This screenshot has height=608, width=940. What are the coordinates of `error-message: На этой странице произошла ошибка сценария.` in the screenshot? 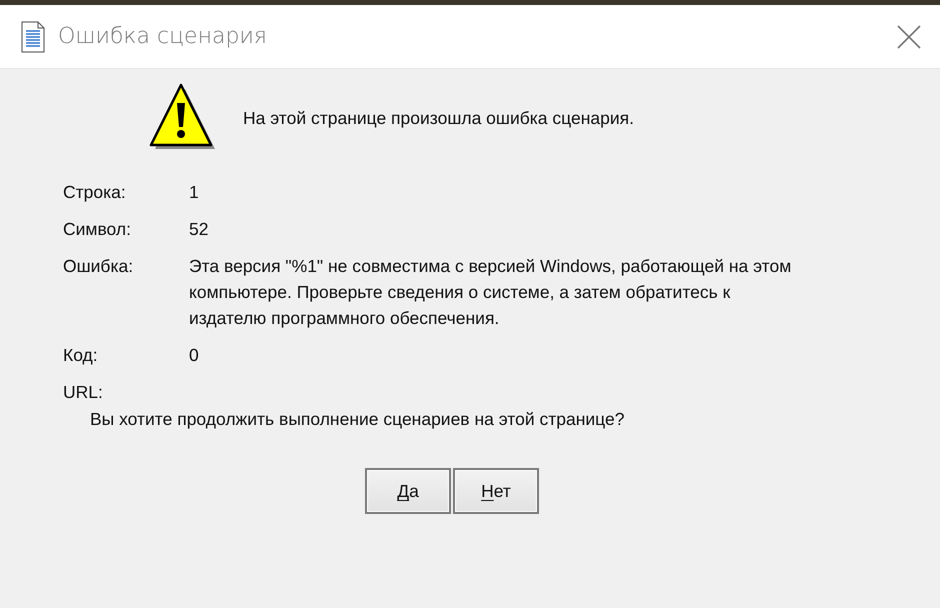 It's located at (438, 118).